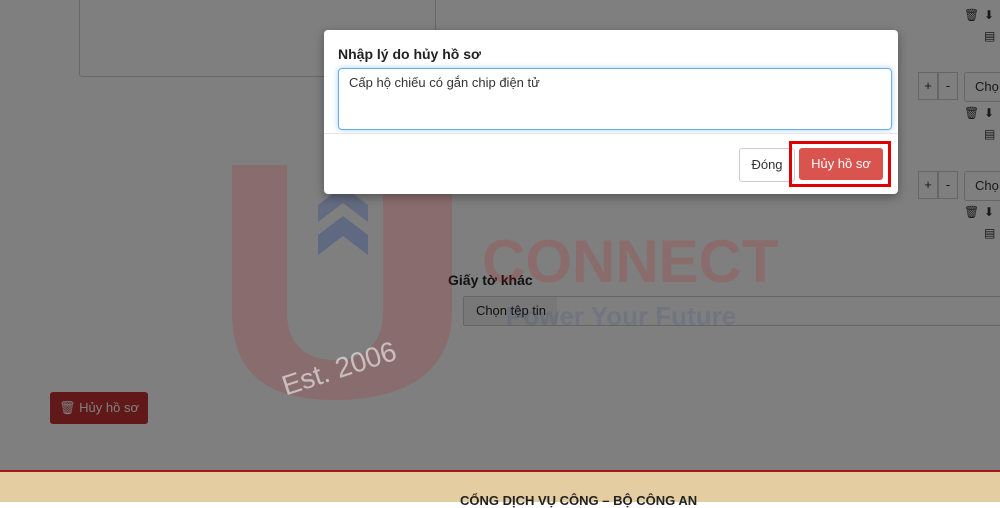  Describe the element at coordinates (409, 54) in the screenshot. I see `modal-title: Nhập lý do hủy hồ sơ` at that location.